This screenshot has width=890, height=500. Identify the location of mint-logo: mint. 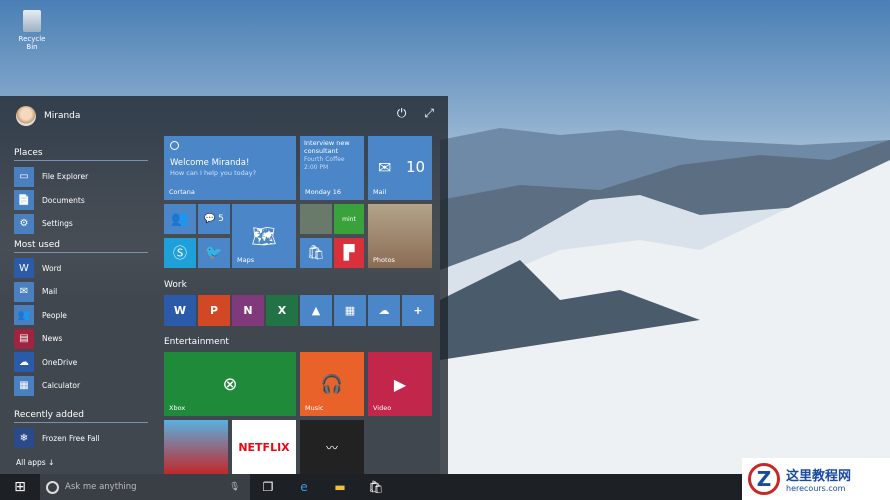
(349, 219).